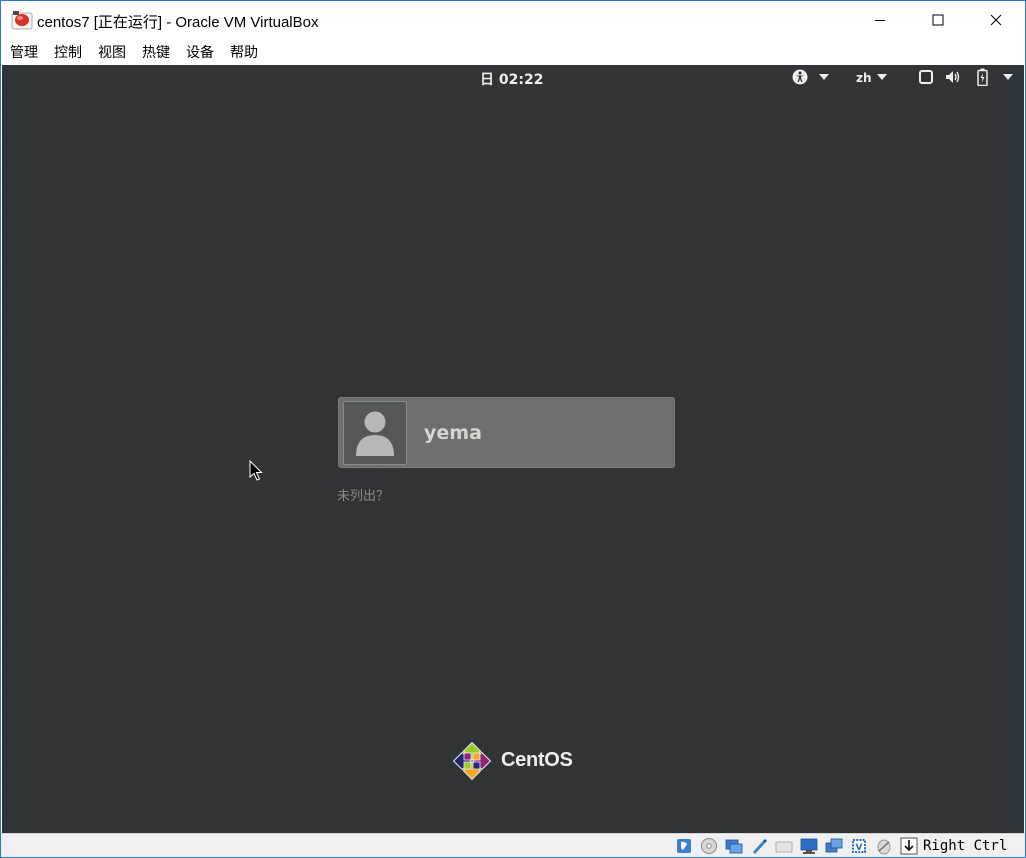 This screenshot has height=858, width=1026. Describe the element at coordinates (200, 52) in the screenshot. I see `menu-devices: 设备` at that location.